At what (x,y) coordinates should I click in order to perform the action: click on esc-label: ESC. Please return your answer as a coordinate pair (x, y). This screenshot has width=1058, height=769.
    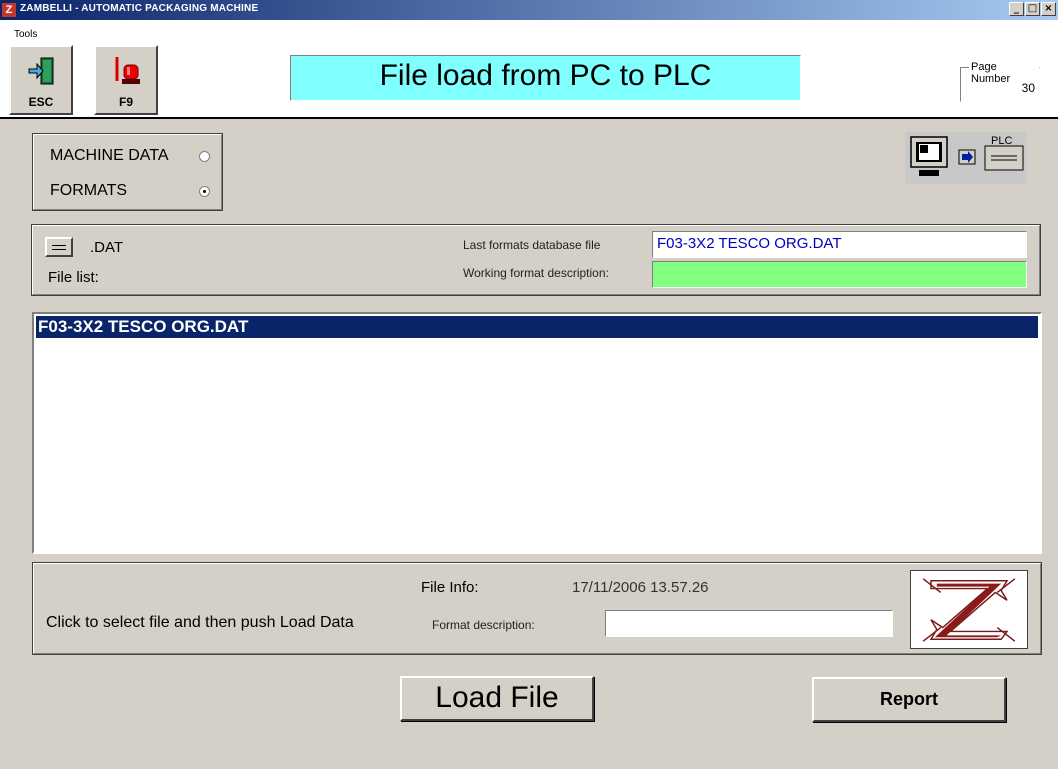
    Looking at the image, I should click on (41, 102).